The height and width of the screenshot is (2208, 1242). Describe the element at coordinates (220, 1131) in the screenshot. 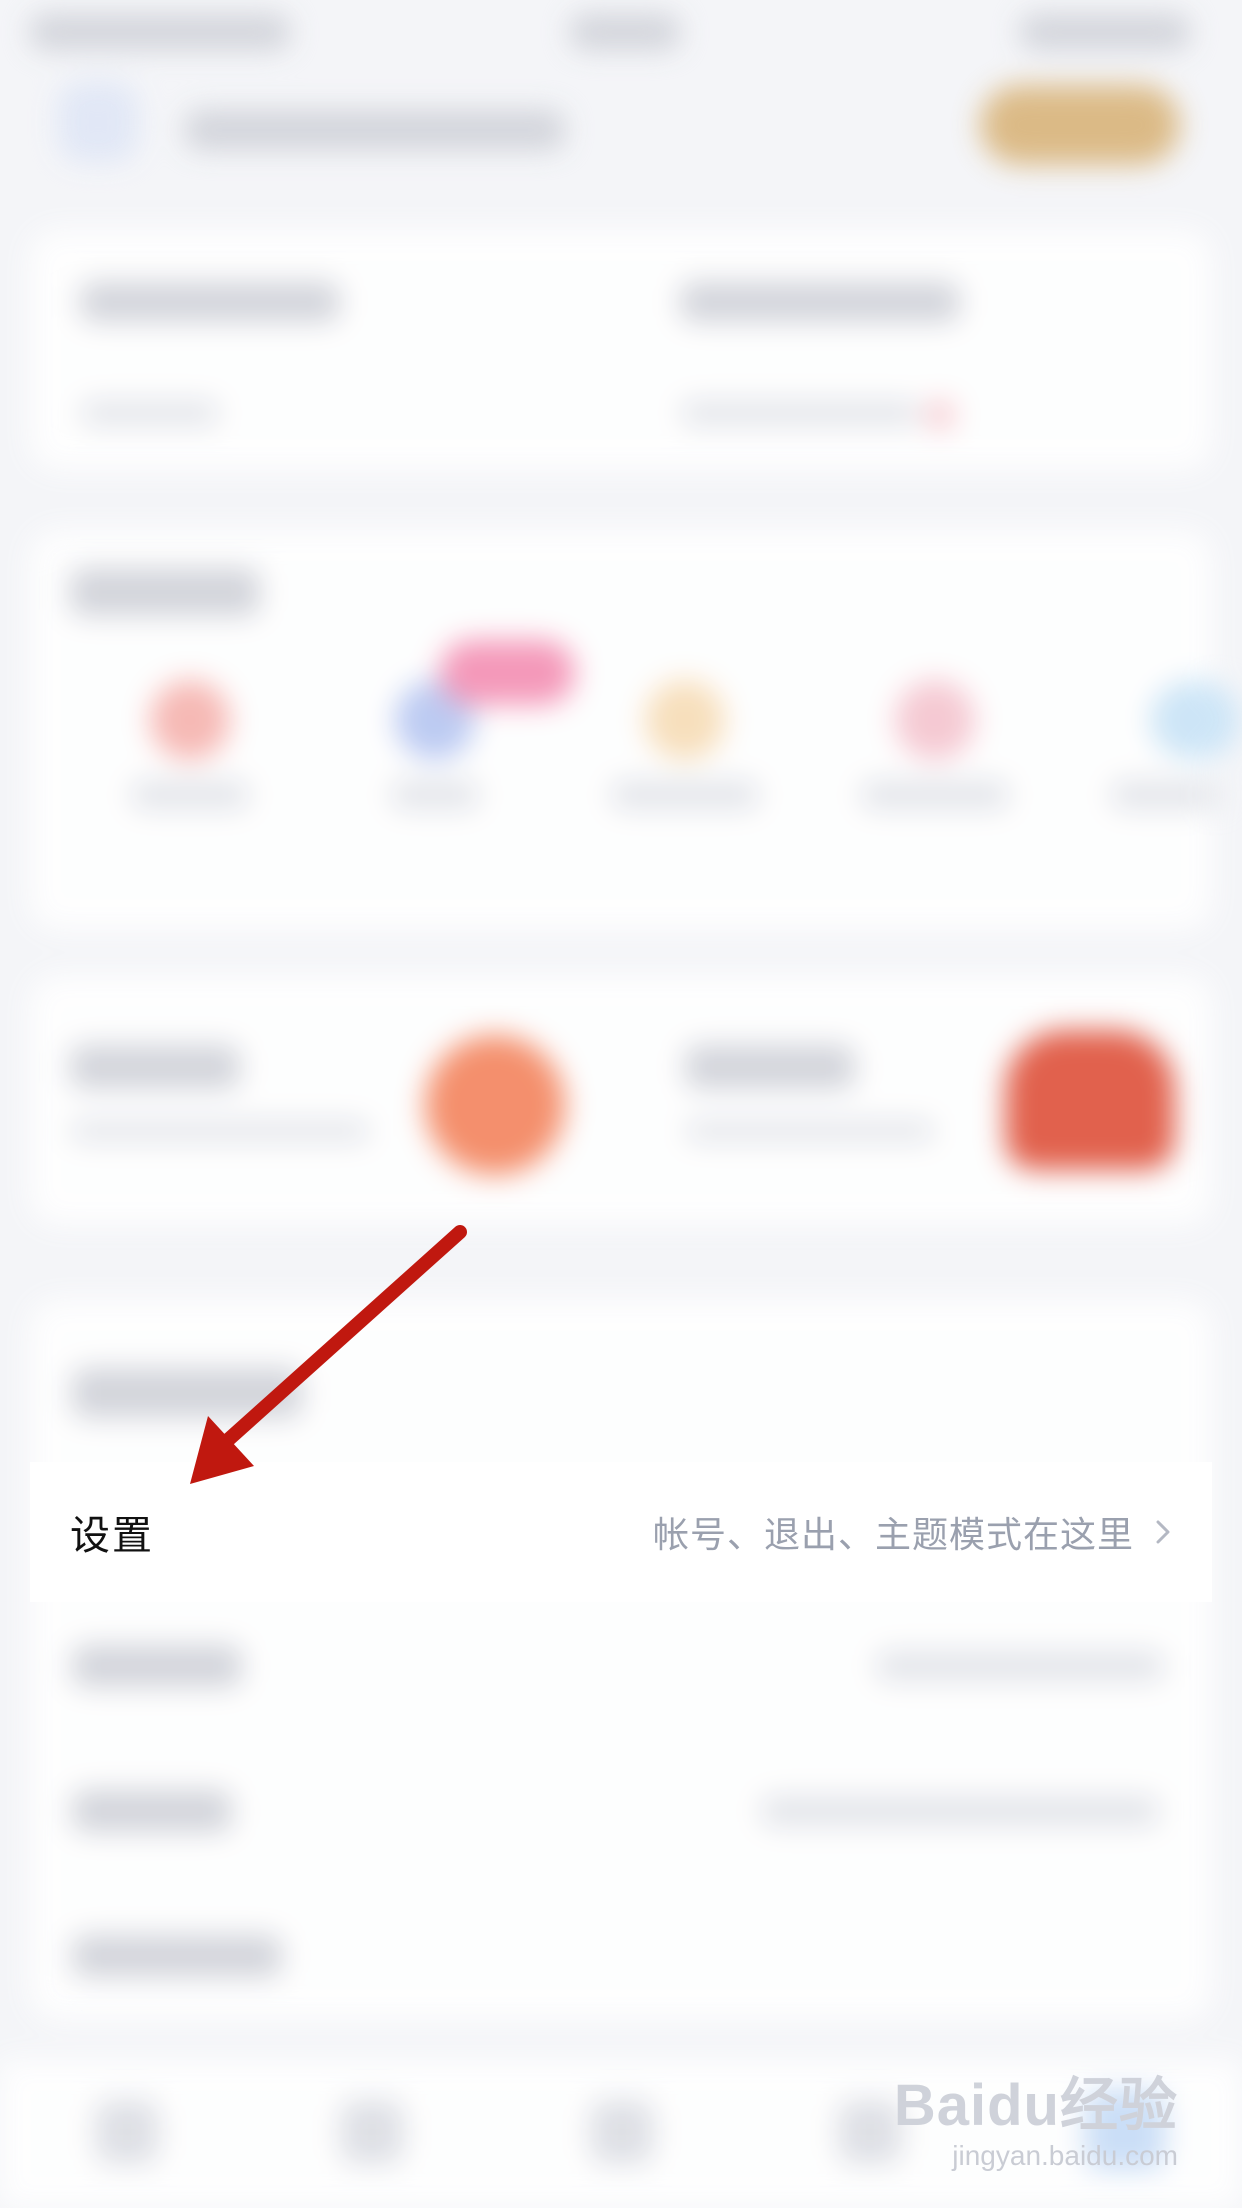

I see `promo-left-sub` at that location.